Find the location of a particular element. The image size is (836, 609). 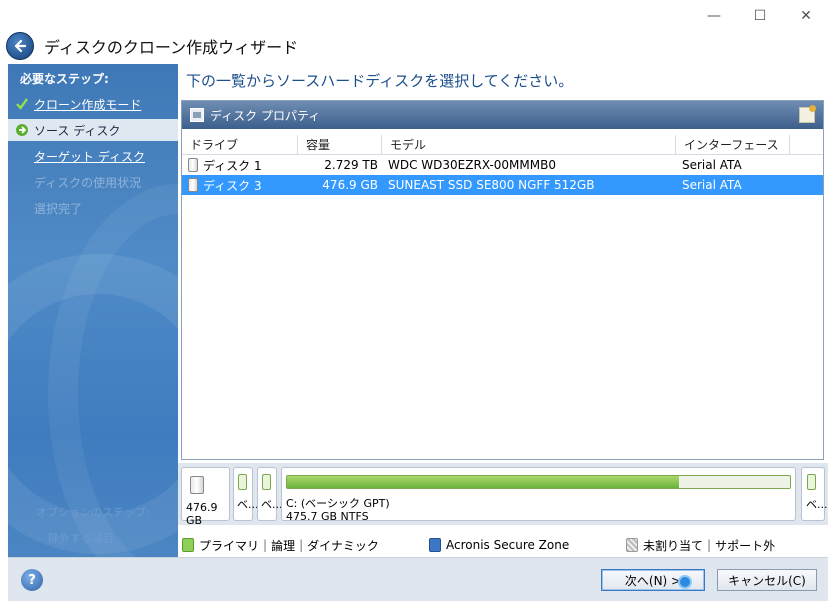

optional-step-exclude: 除外する項目 is located at coordinates (81, 538).